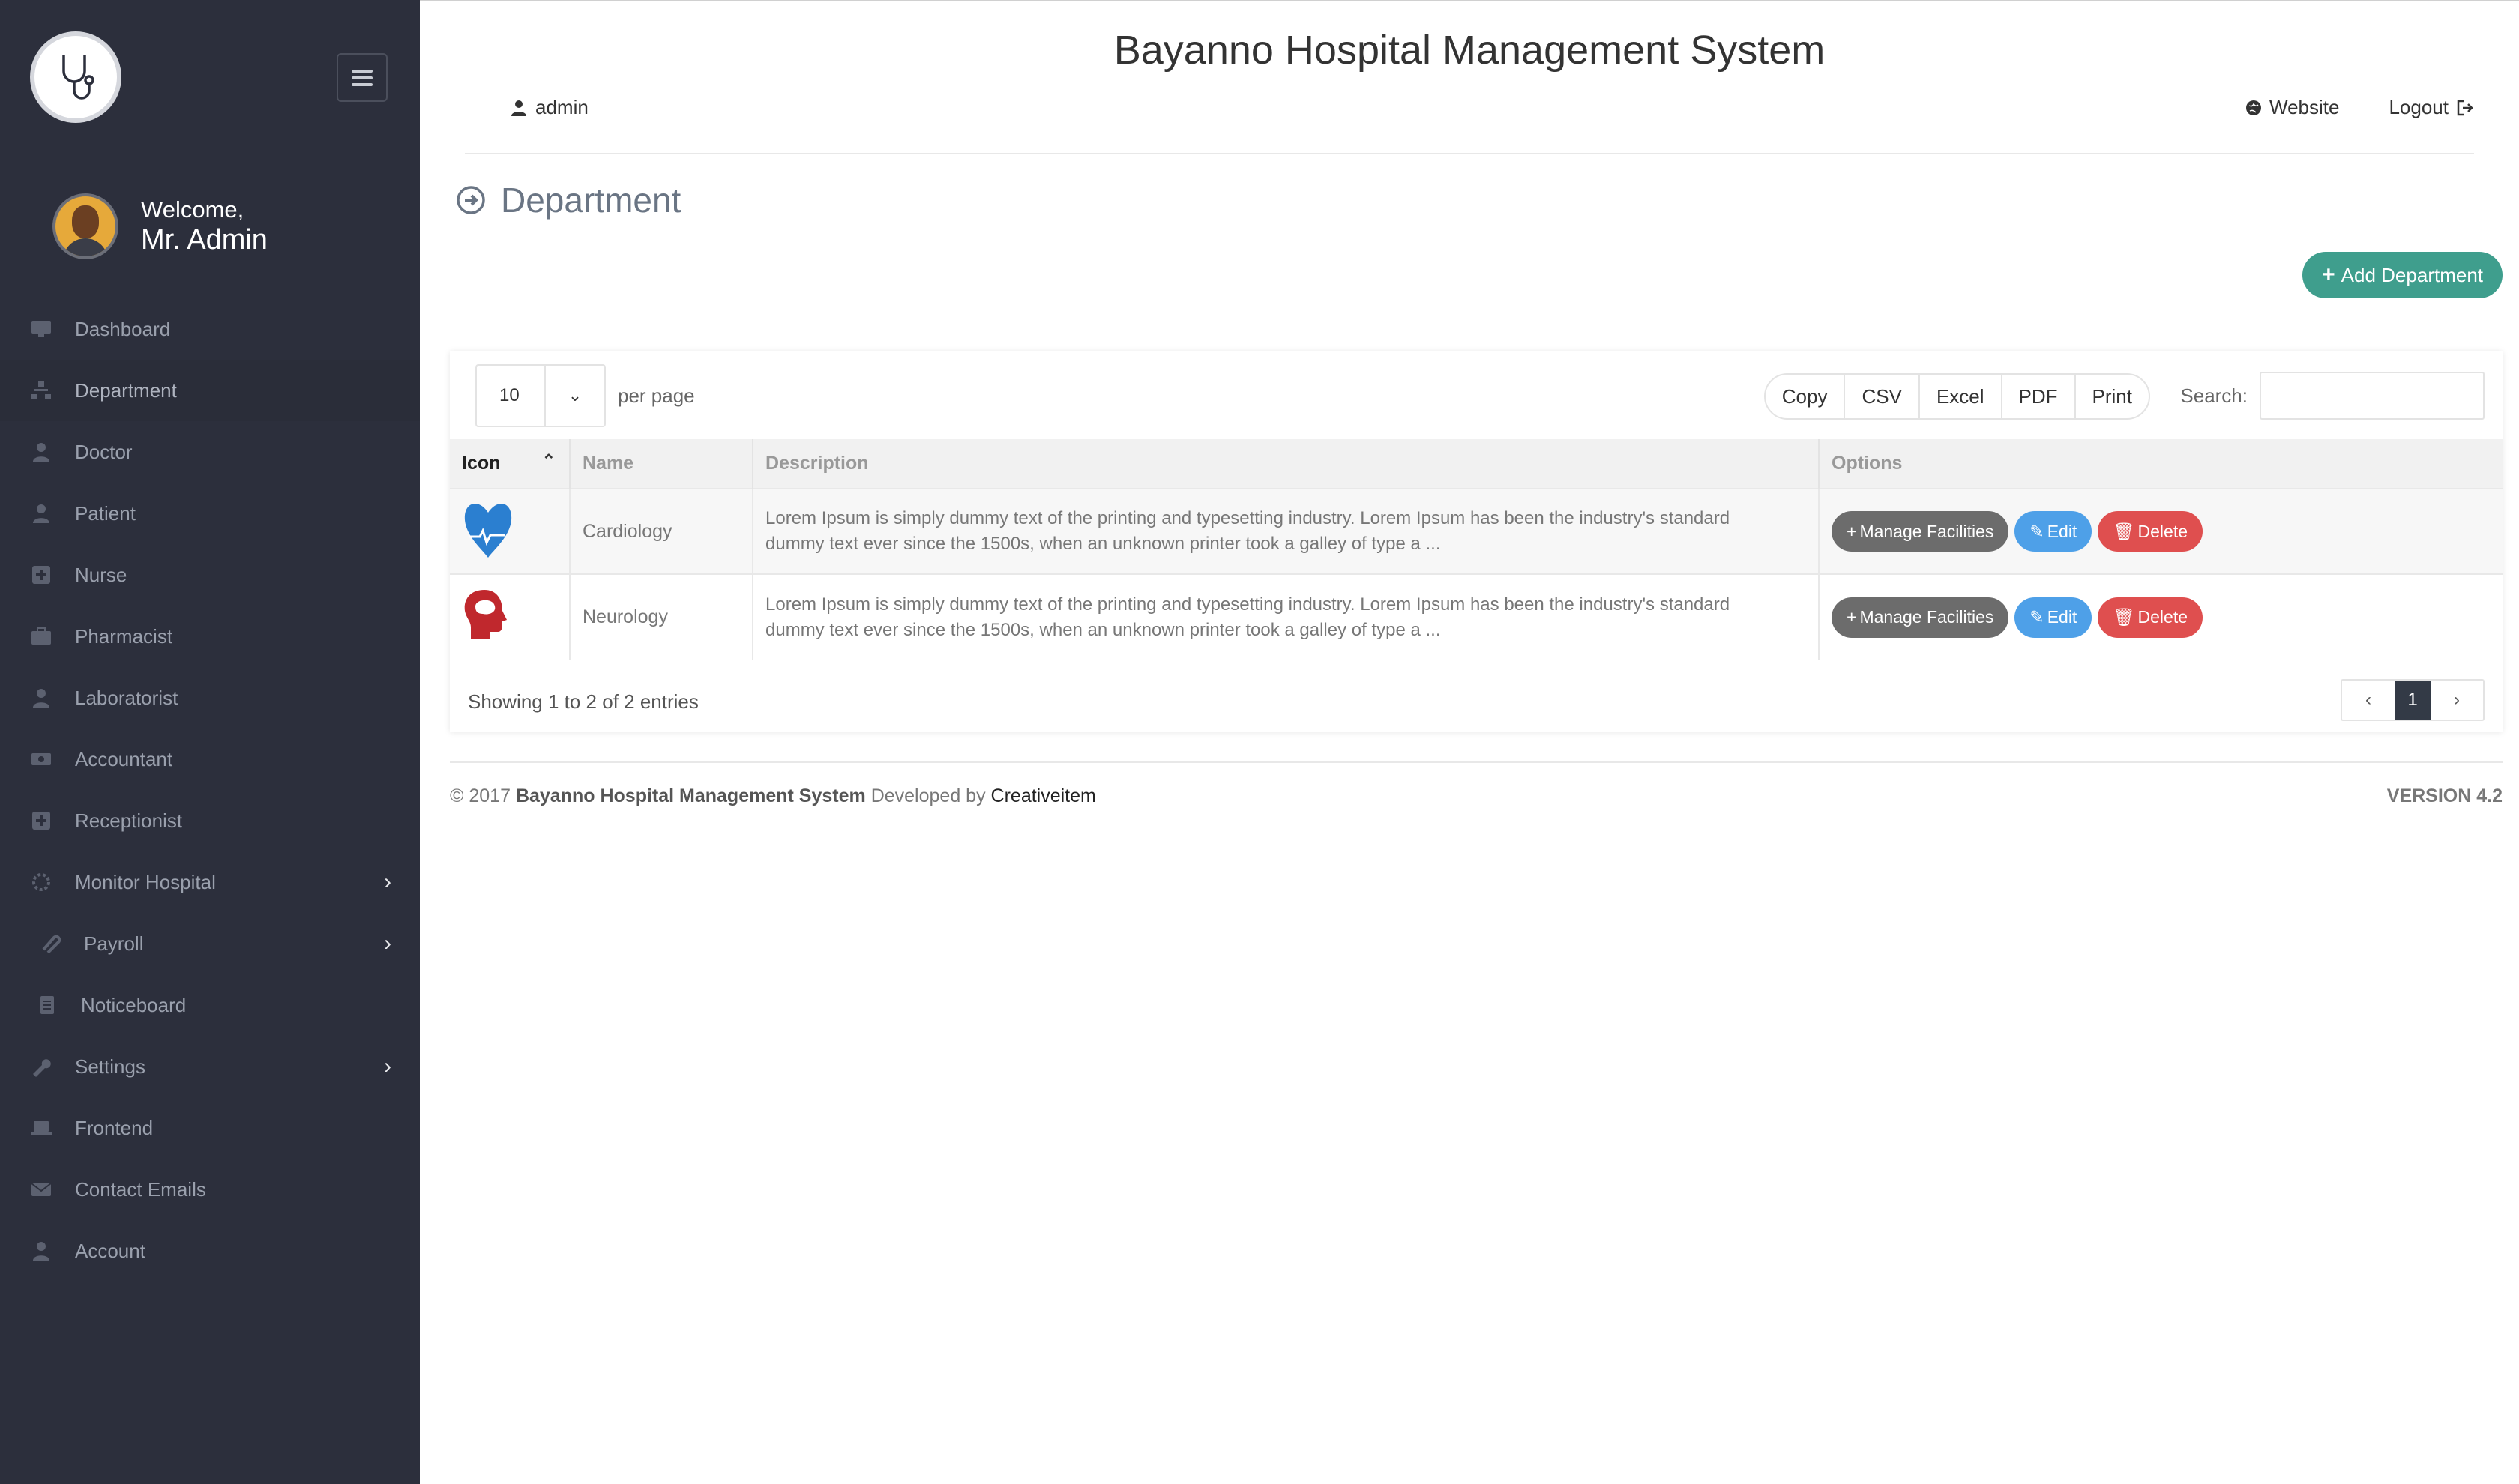 This screenshot has height=1484, width=2519. What do you see at coordinates (510, 464) in the screenshot?
I see `column-header-icon: Icon ⌃` at bounding box center [510, 464].